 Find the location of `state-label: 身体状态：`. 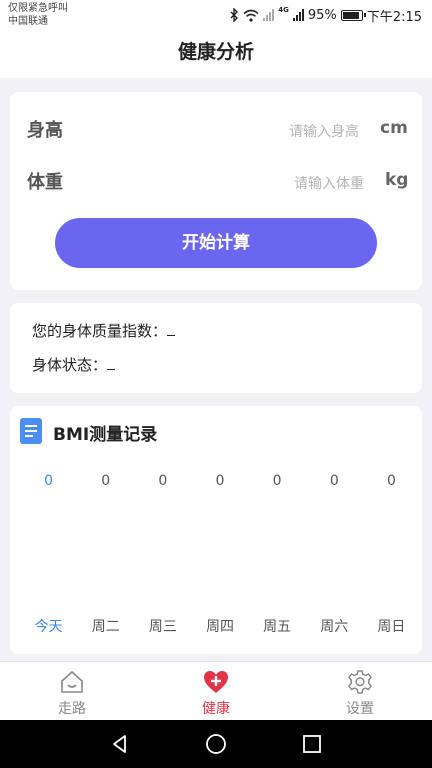

state-label: 身体状态： is located at coordinates (70, 365).